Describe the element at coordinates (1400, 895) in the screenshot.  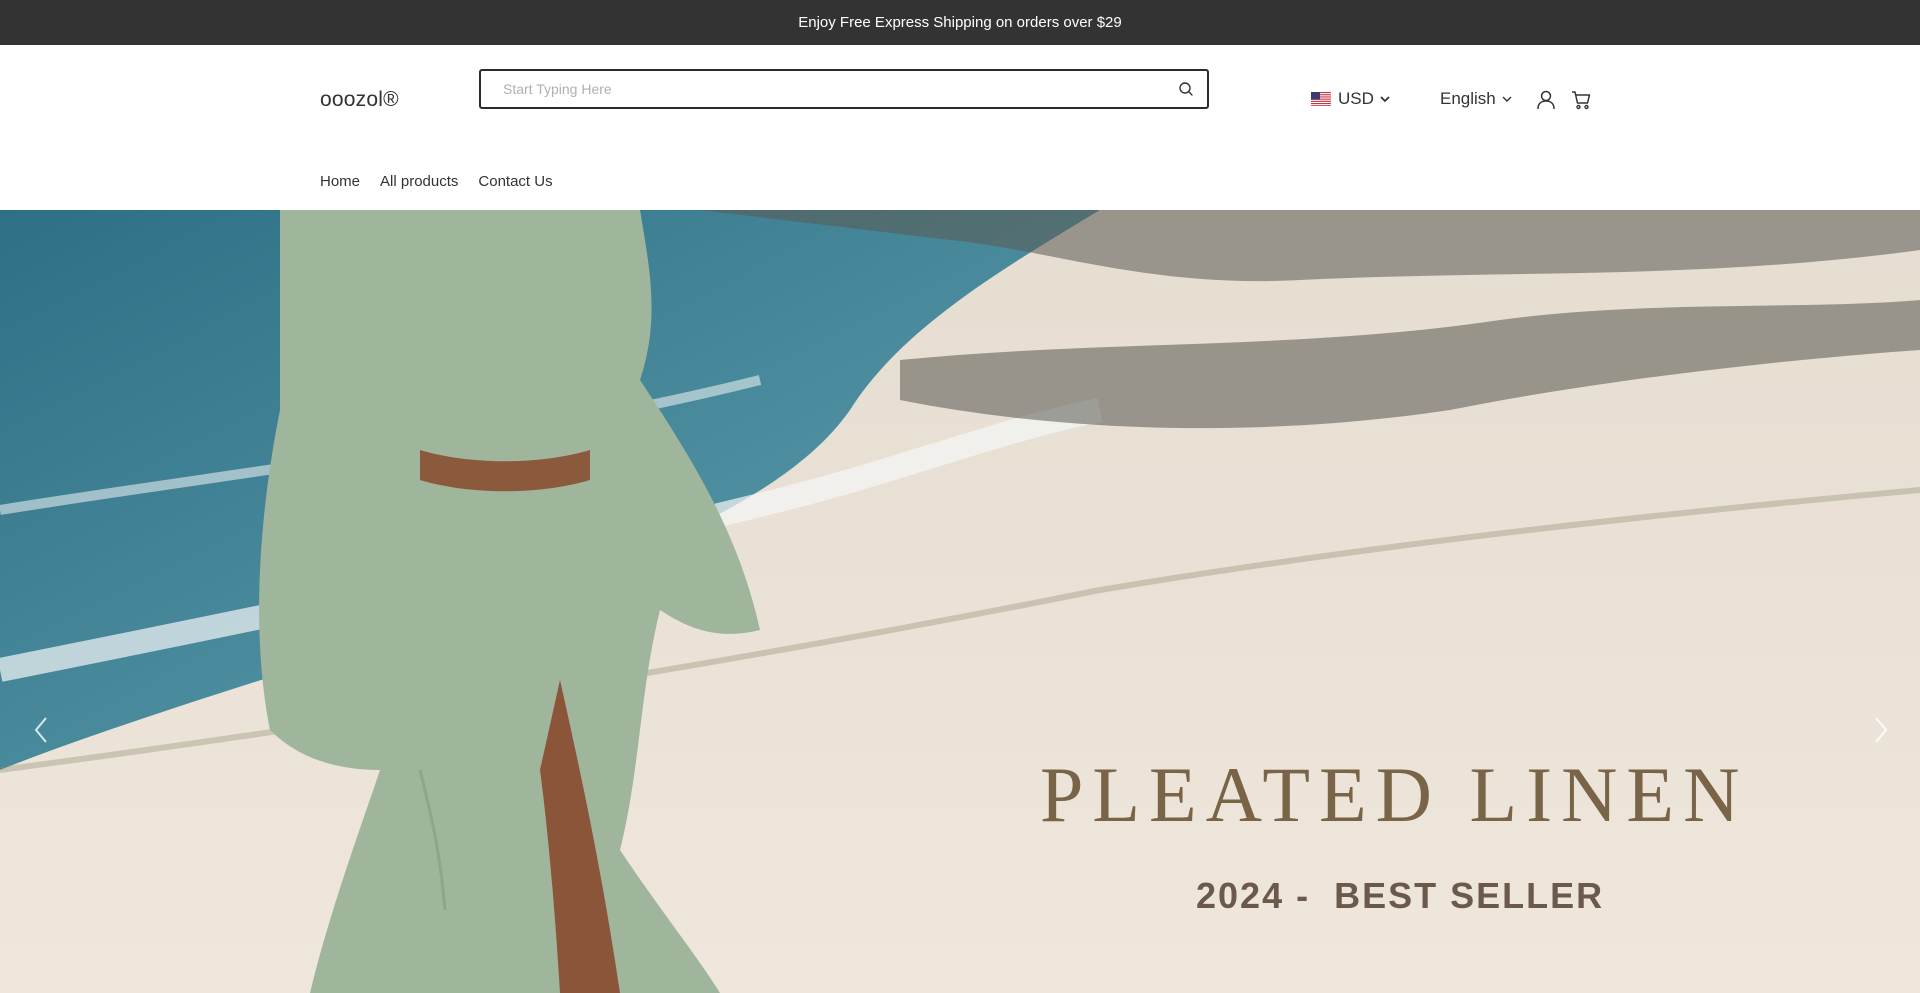
I see `hero-subtitle: 2024 - BEST SELLER` at that location.